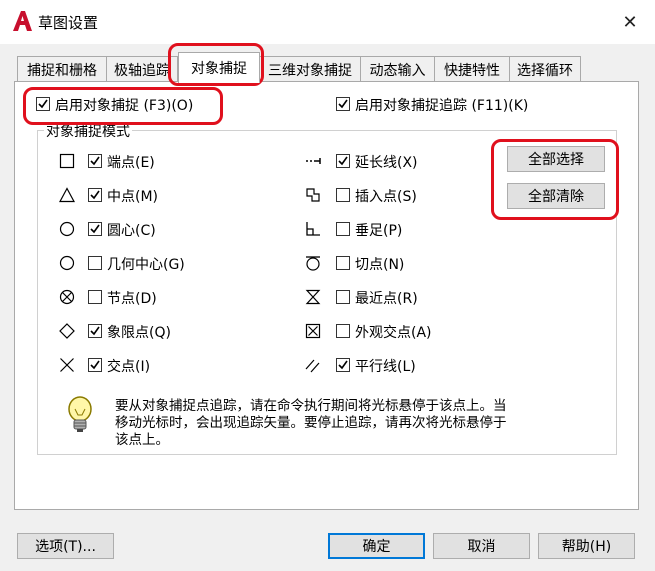  What do you see at coordinates (393, 333) in the screenshot?
I see `apparent-intersection-label: 外观交点(A)` at bounding box center [393, 333].